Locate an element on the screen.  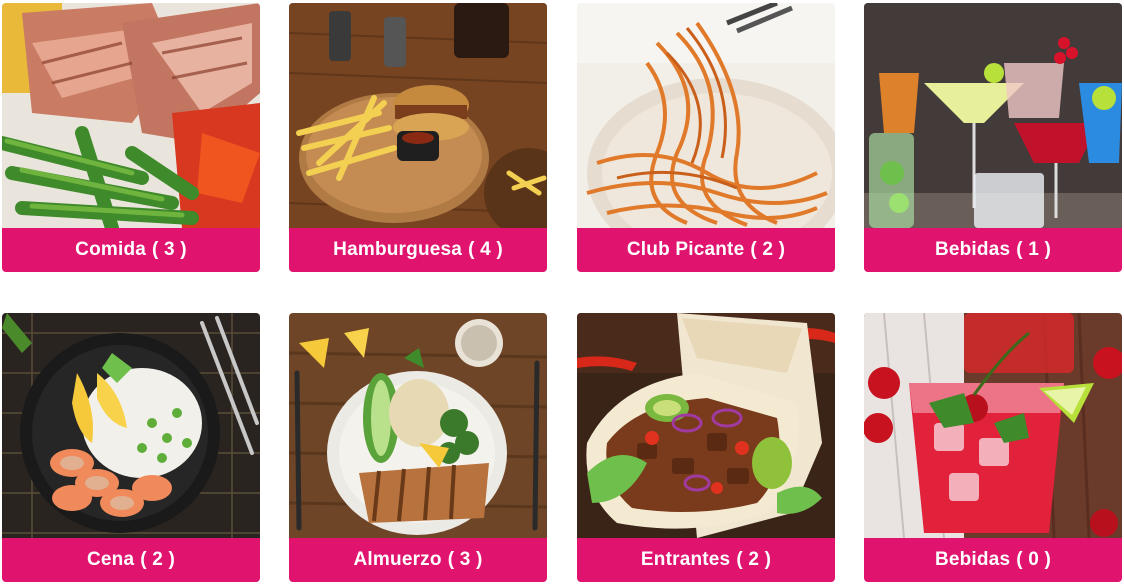
category-label-comida: Comida ( 3 ) is located at coordinates (131, 250).